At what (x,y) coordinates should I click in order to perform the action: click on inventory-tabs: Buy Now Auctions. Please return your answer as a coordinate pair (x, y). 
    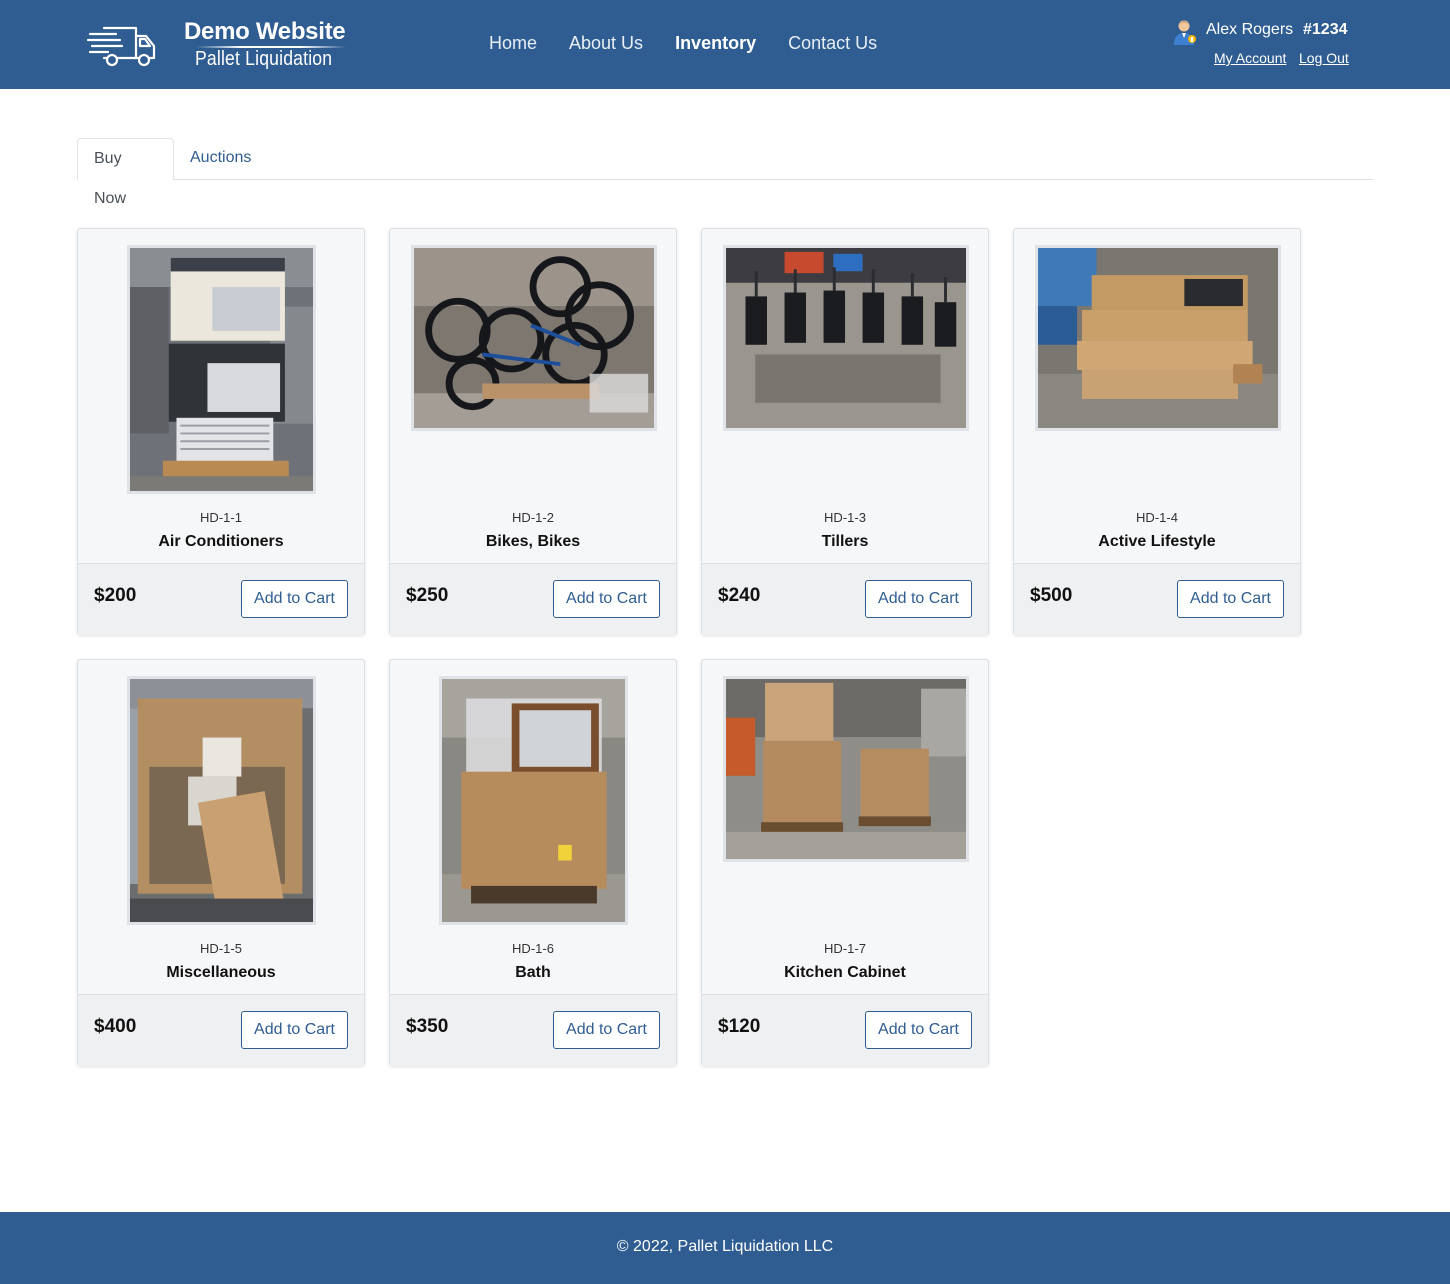
    Looking at the image, I should click on (725, 172).